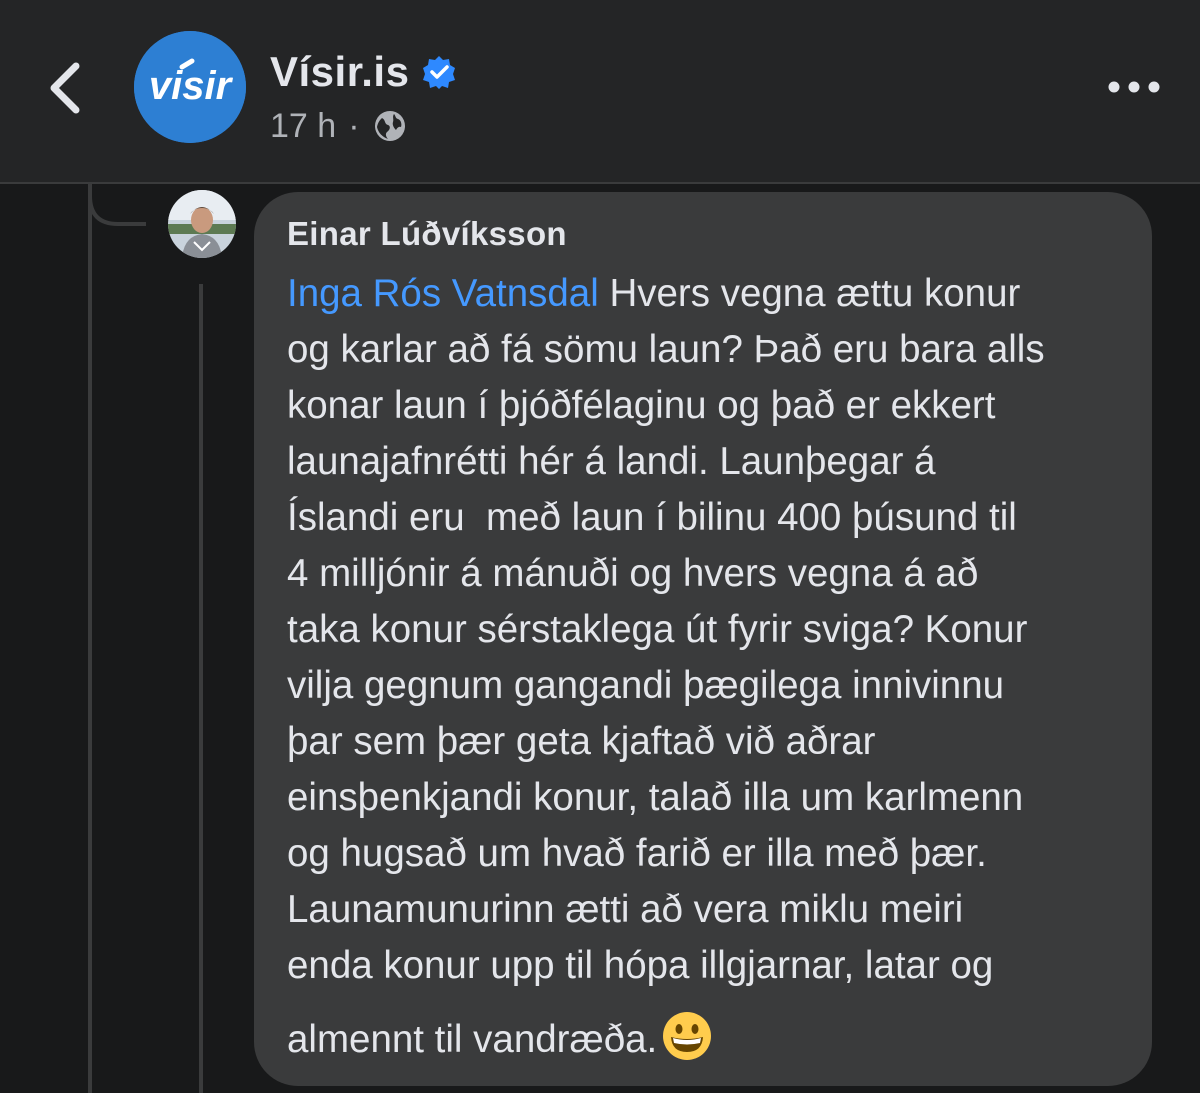 The width and height of the screenshot is (1200, 1093). I want to click on globe-icon, so click(390, 126).